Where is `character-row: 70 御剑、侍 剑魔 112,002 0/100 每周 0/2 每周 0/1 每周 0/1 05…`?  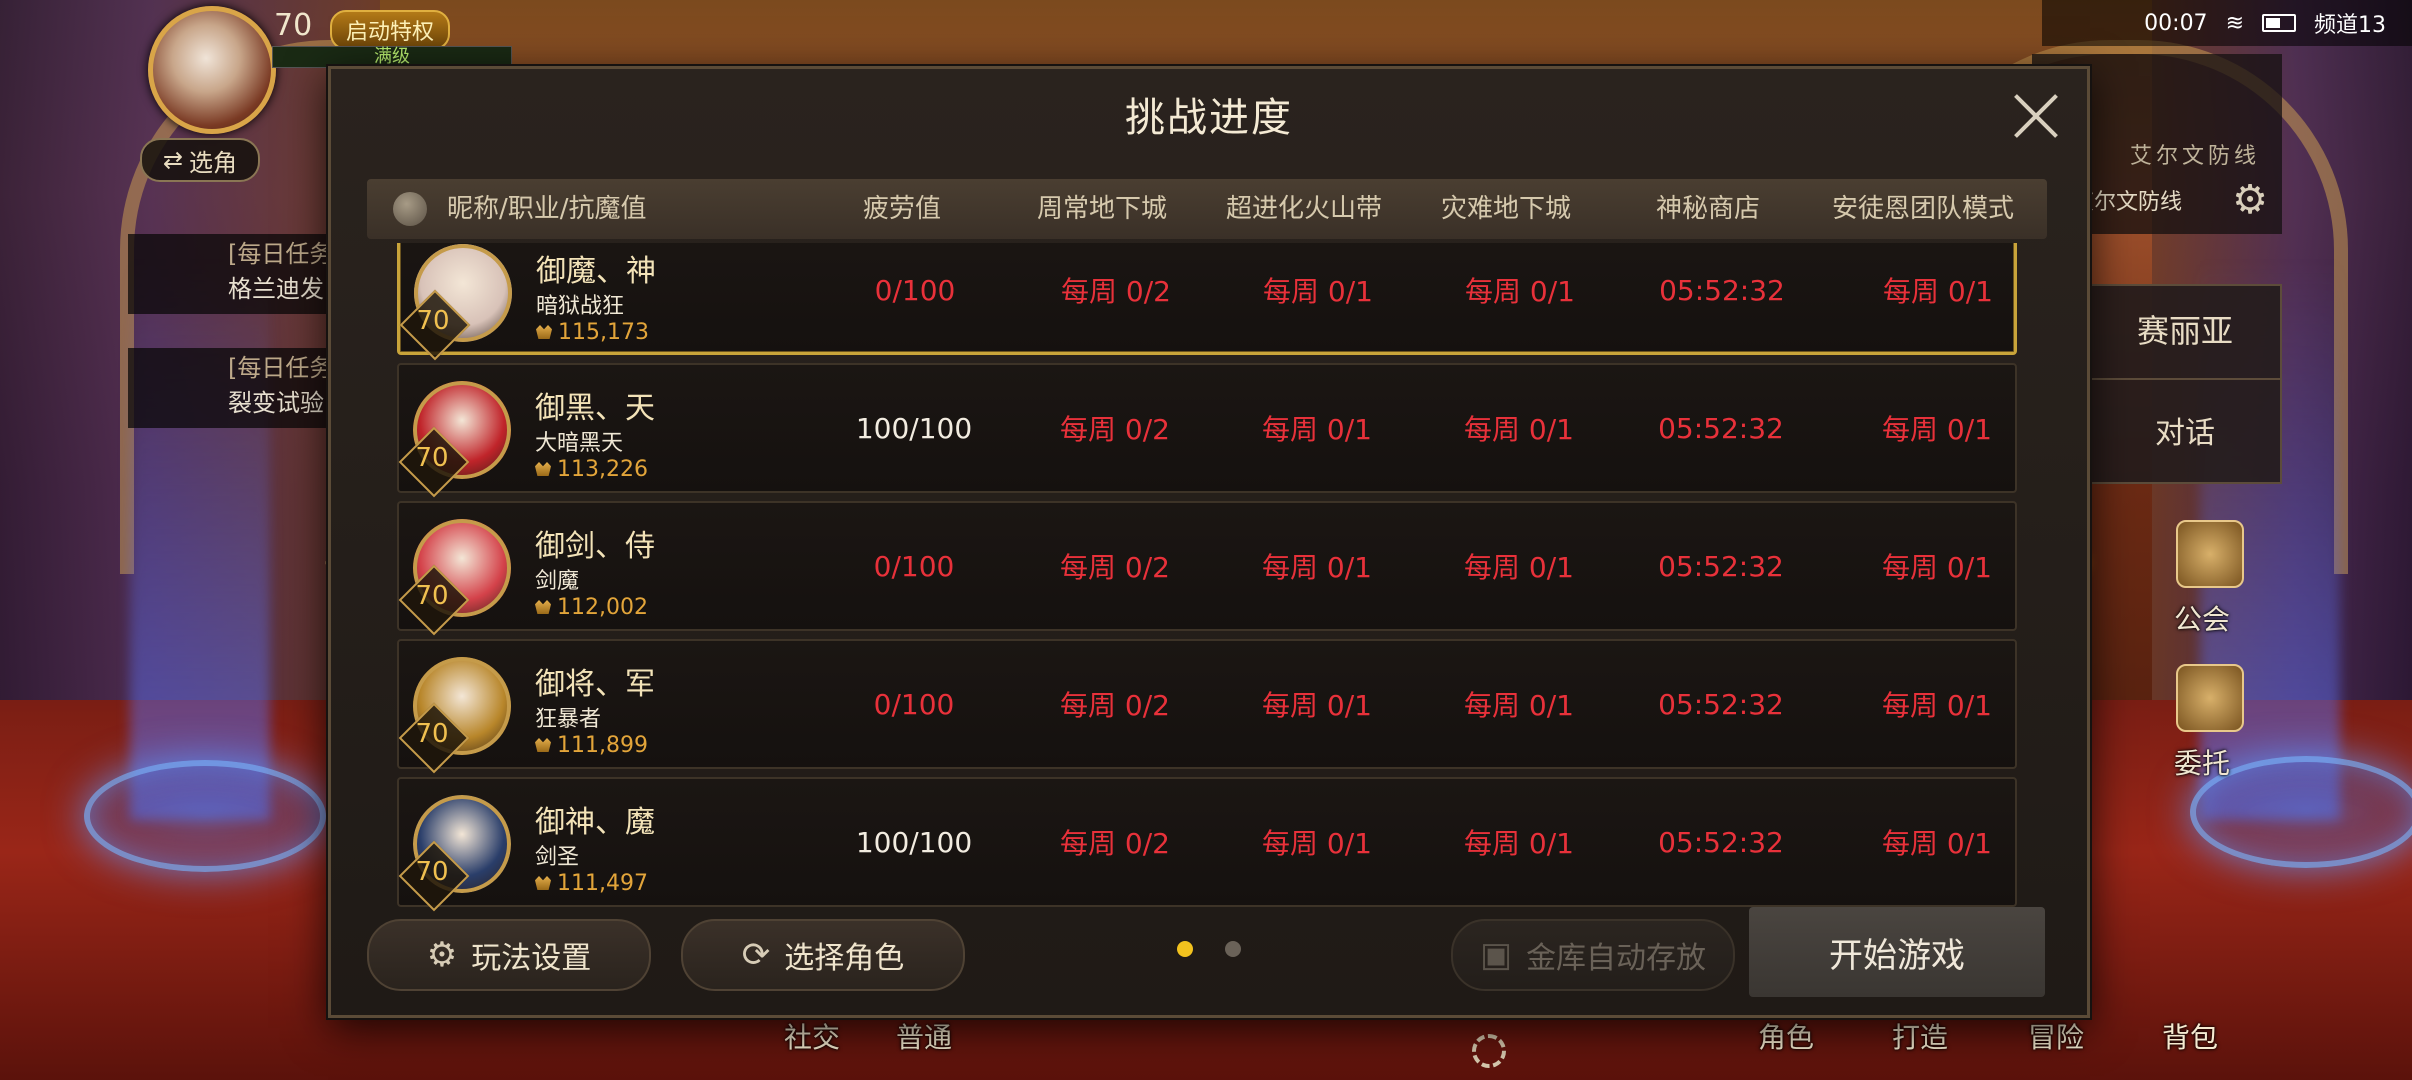
character-row: 70 御剑、侍 剑魔 112,002 0/100 每周 0/2 每周 0/1 每周 0/1 05… is located at coordinates (1207, 568).